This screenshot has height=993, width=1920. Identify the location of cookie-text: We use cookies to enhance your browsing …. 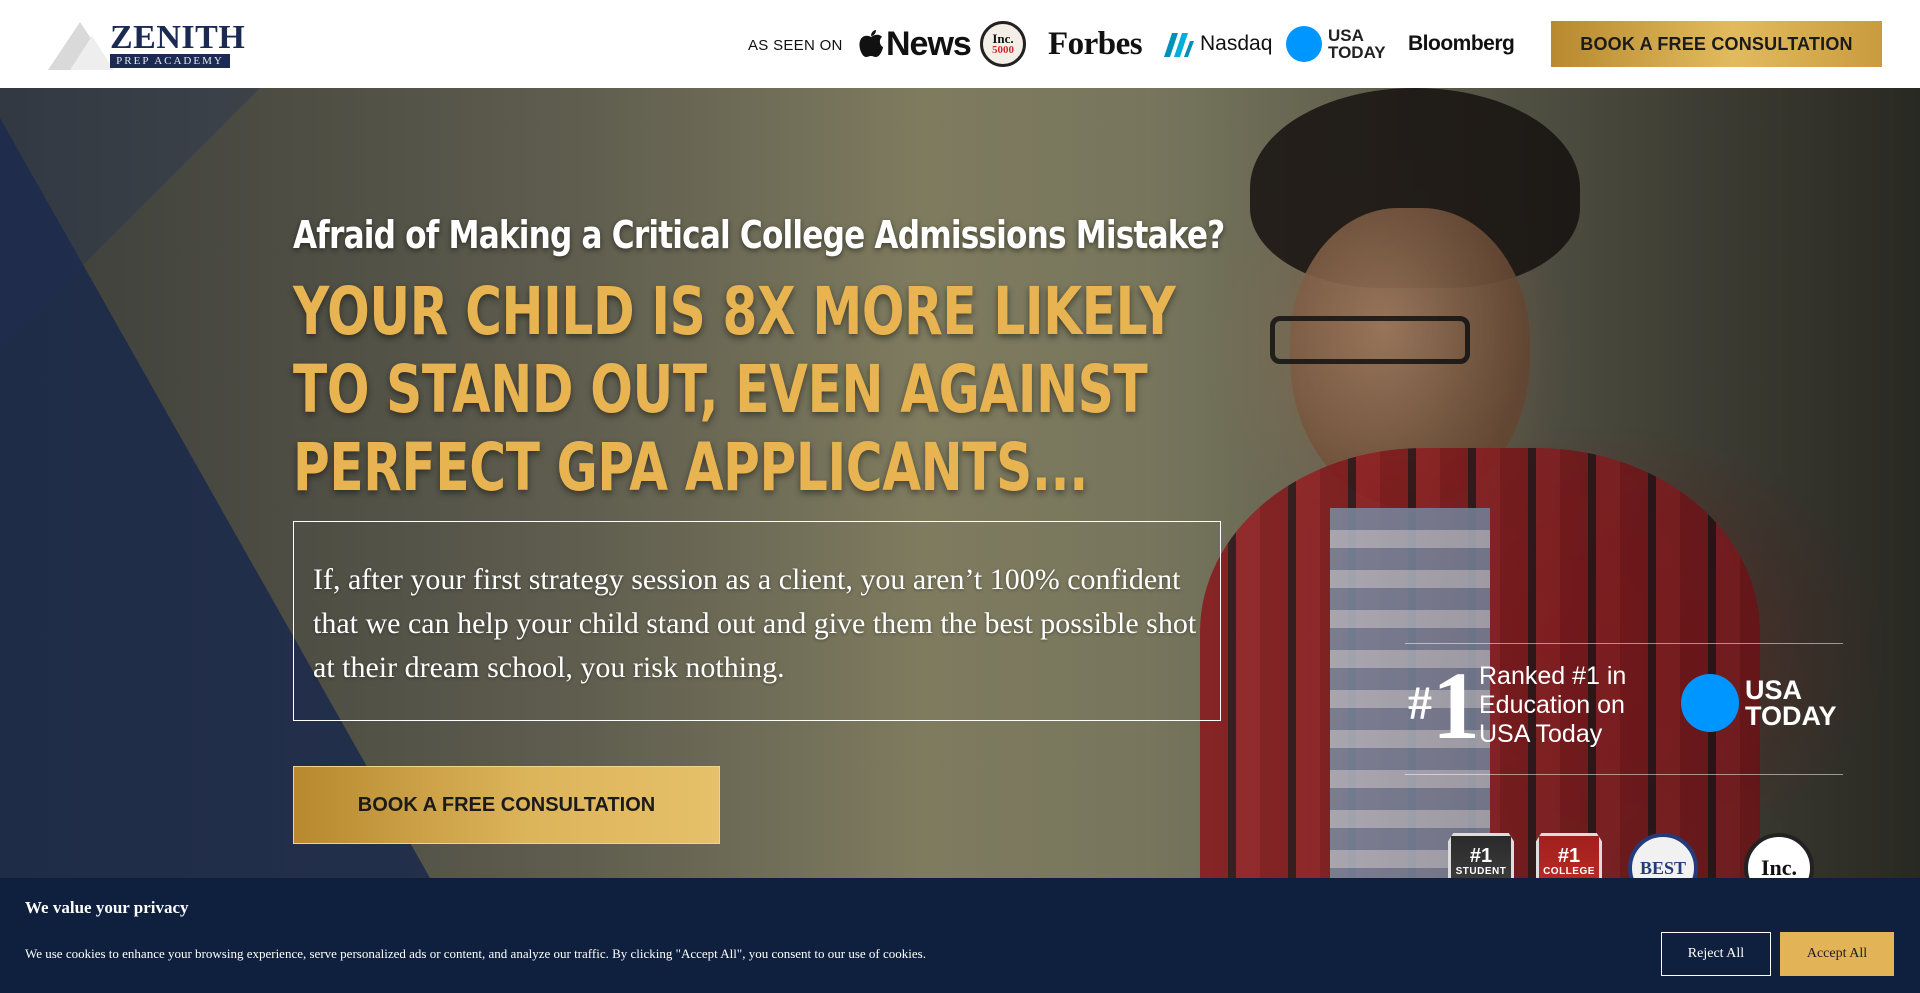
(475, 953).